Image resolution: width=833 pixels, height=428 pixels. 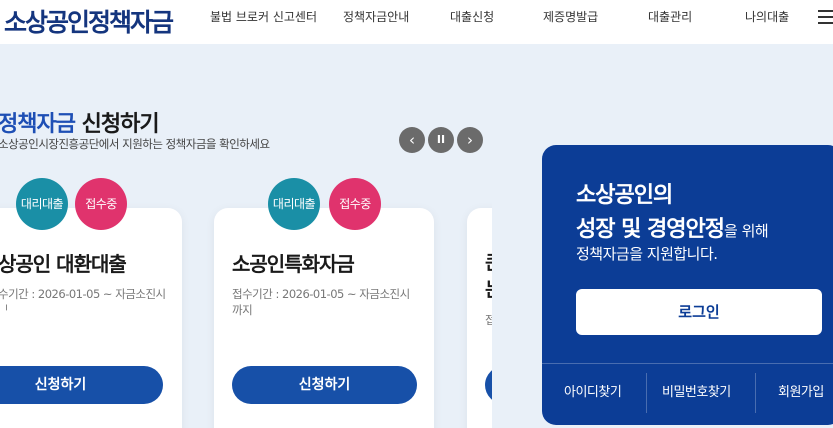 I want to click on card-title: 상공인 대환대출, so click(x=63, y=264).